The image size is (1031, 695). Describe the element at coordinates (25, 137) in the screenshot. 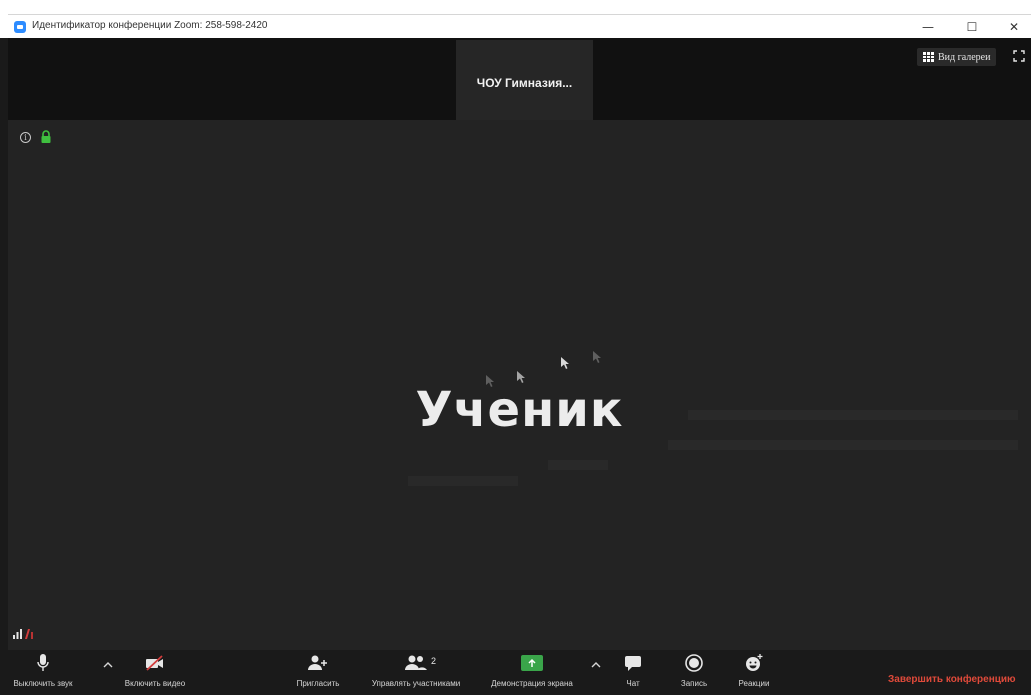

I see `info-icon: i` at that location.